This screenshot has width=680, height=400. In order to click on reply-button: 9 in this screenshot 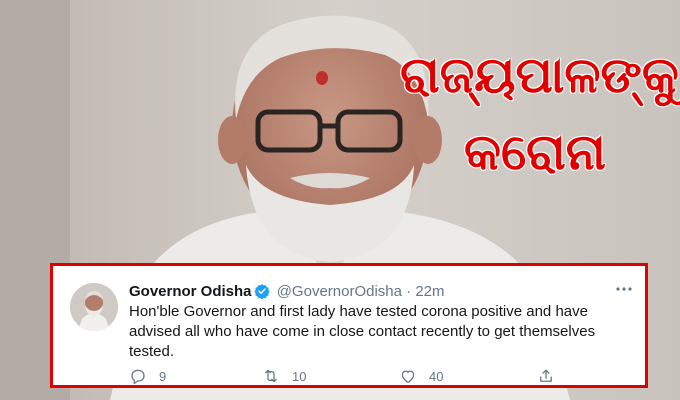, I will do `click(147, 376)`.